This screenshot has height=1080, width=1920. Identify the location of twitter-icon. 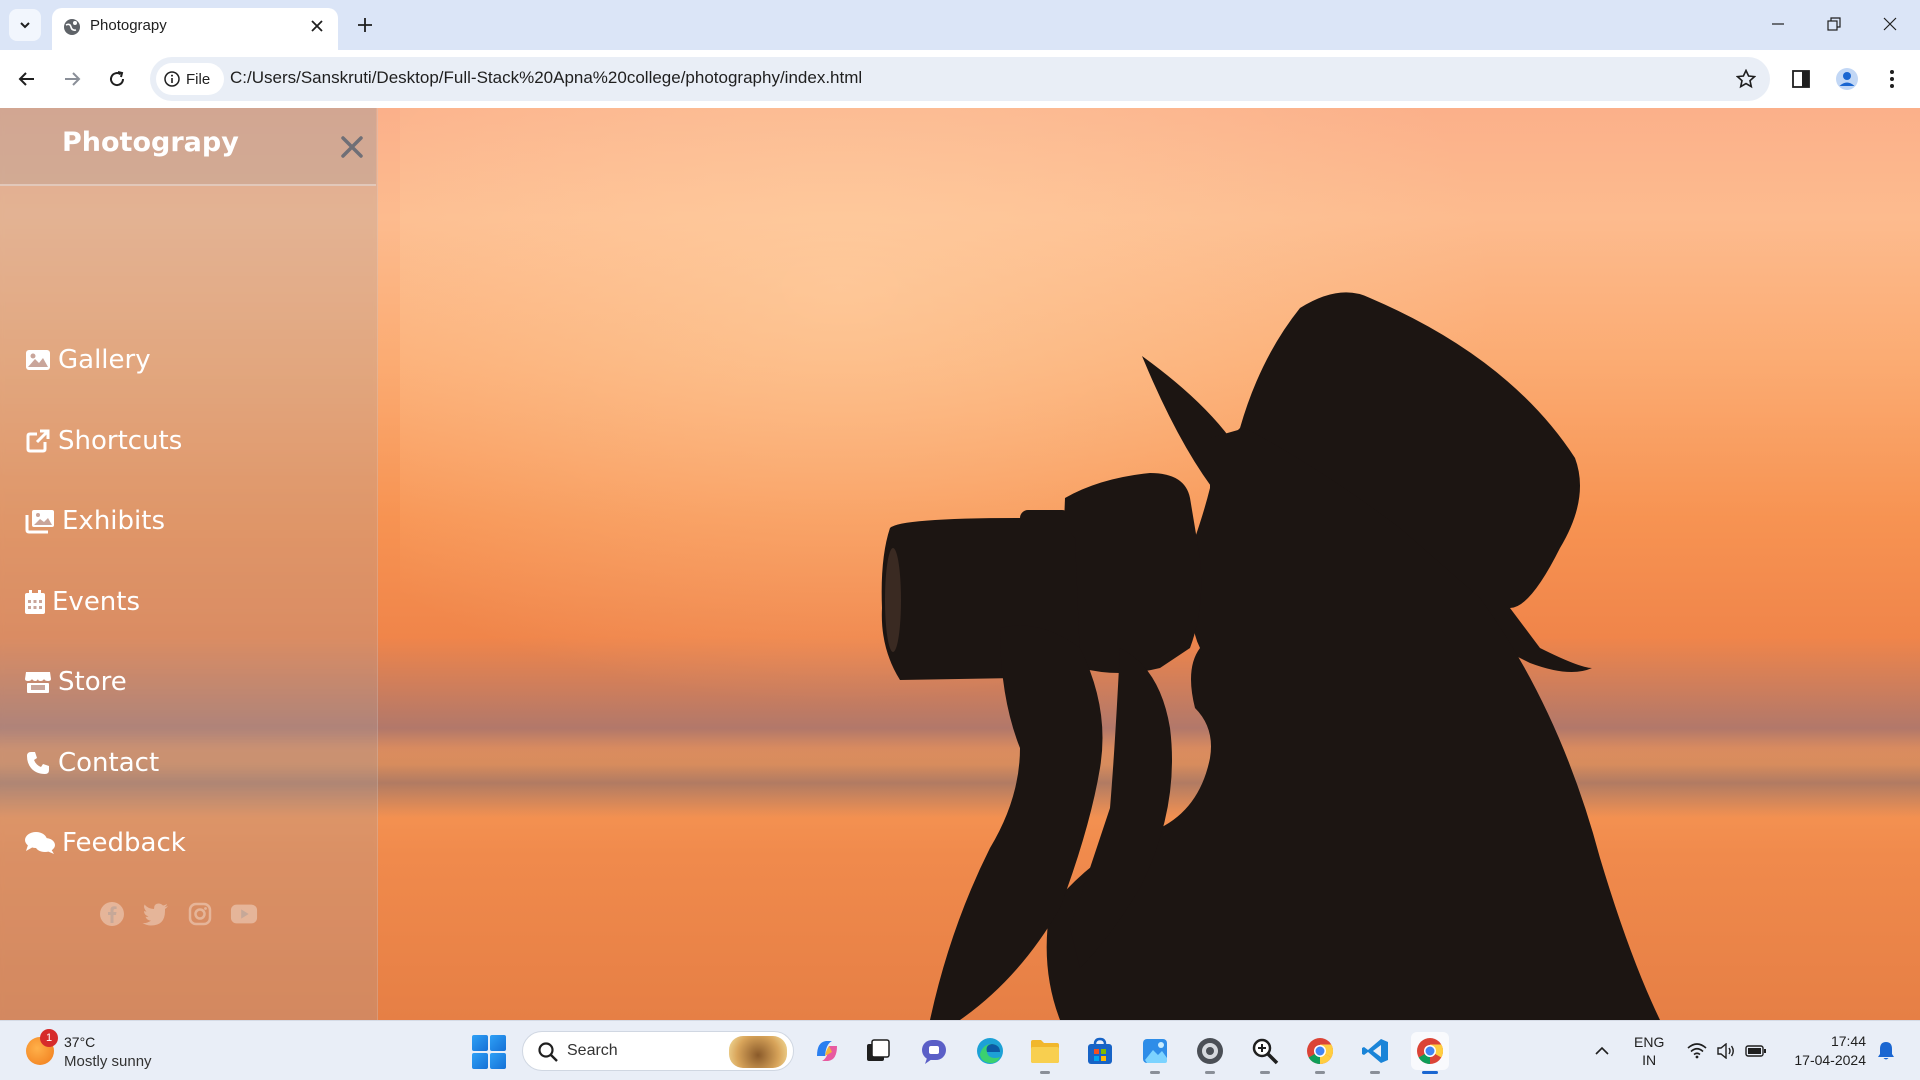
(156, 914).